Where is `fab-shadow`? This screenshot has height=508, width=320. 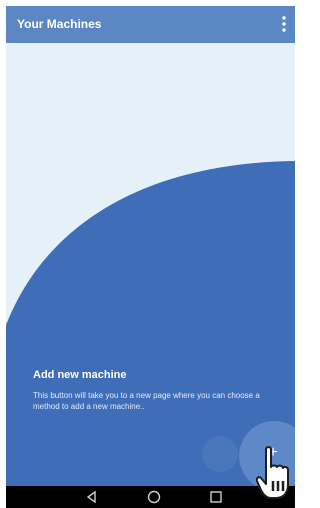 fab-shadow is located at coordinates (220, 454).